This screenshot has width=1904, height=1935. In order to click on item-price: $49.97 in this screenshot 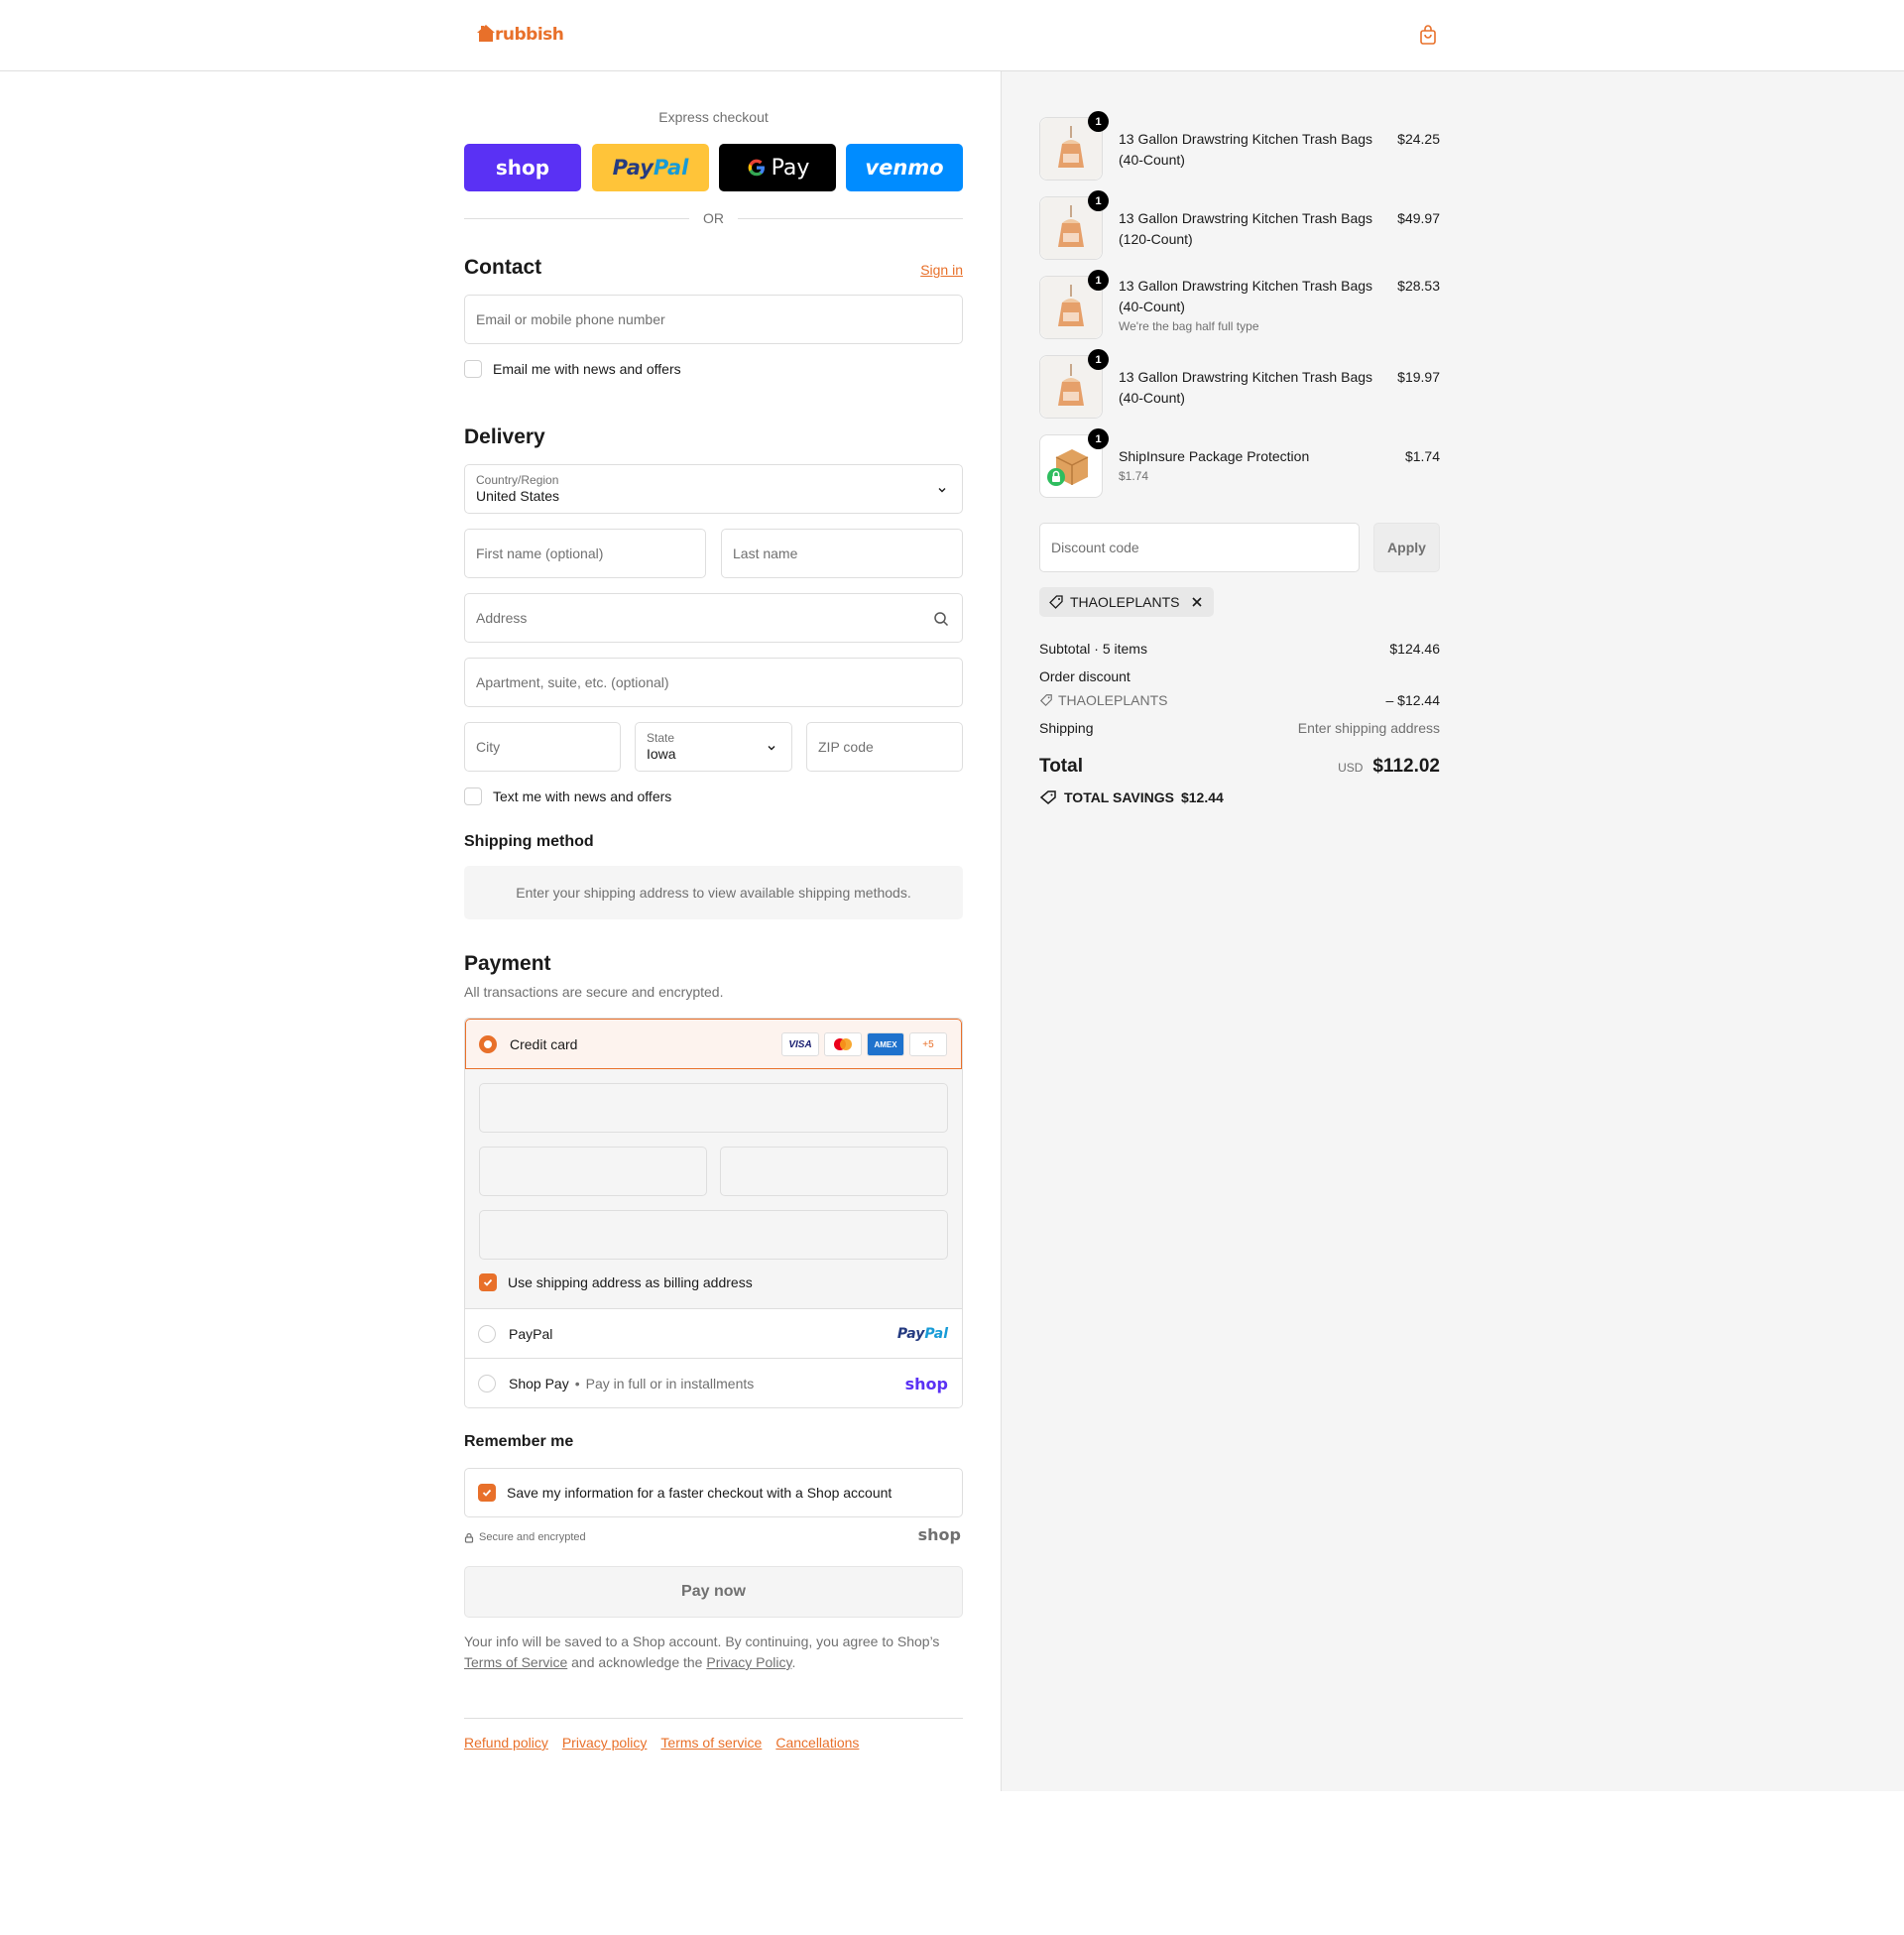, I will do `click(1418, 218)`.